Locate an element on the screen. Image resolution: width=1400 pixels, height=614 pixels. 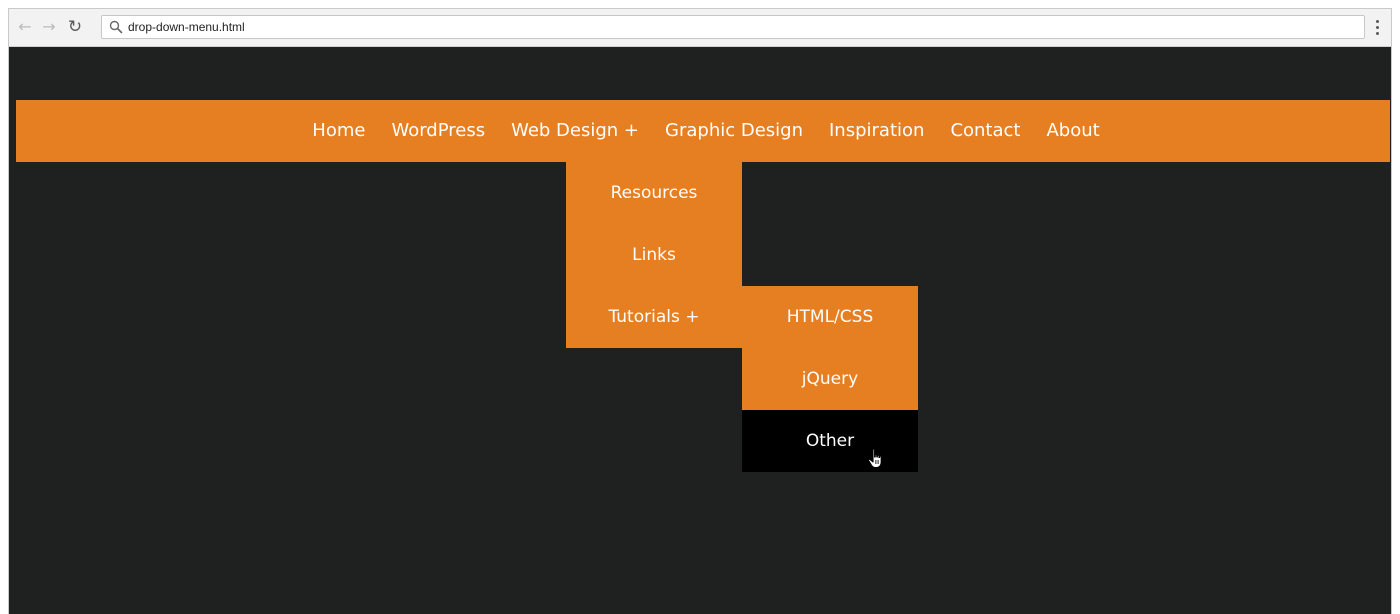
submenu-item-other: Other is located at coordinates (830, 441).